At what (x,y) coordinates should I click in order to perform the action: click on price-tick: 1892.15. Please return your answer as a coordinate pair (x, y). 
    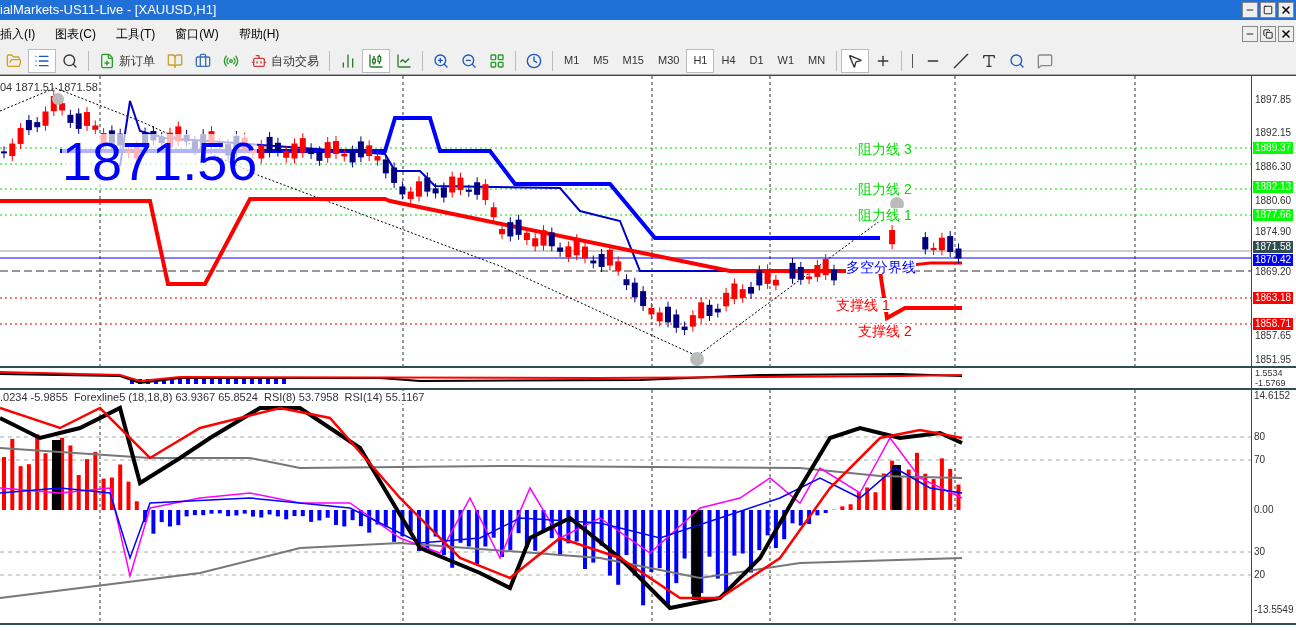
    Looking at the image, I should click on (1273, 133).